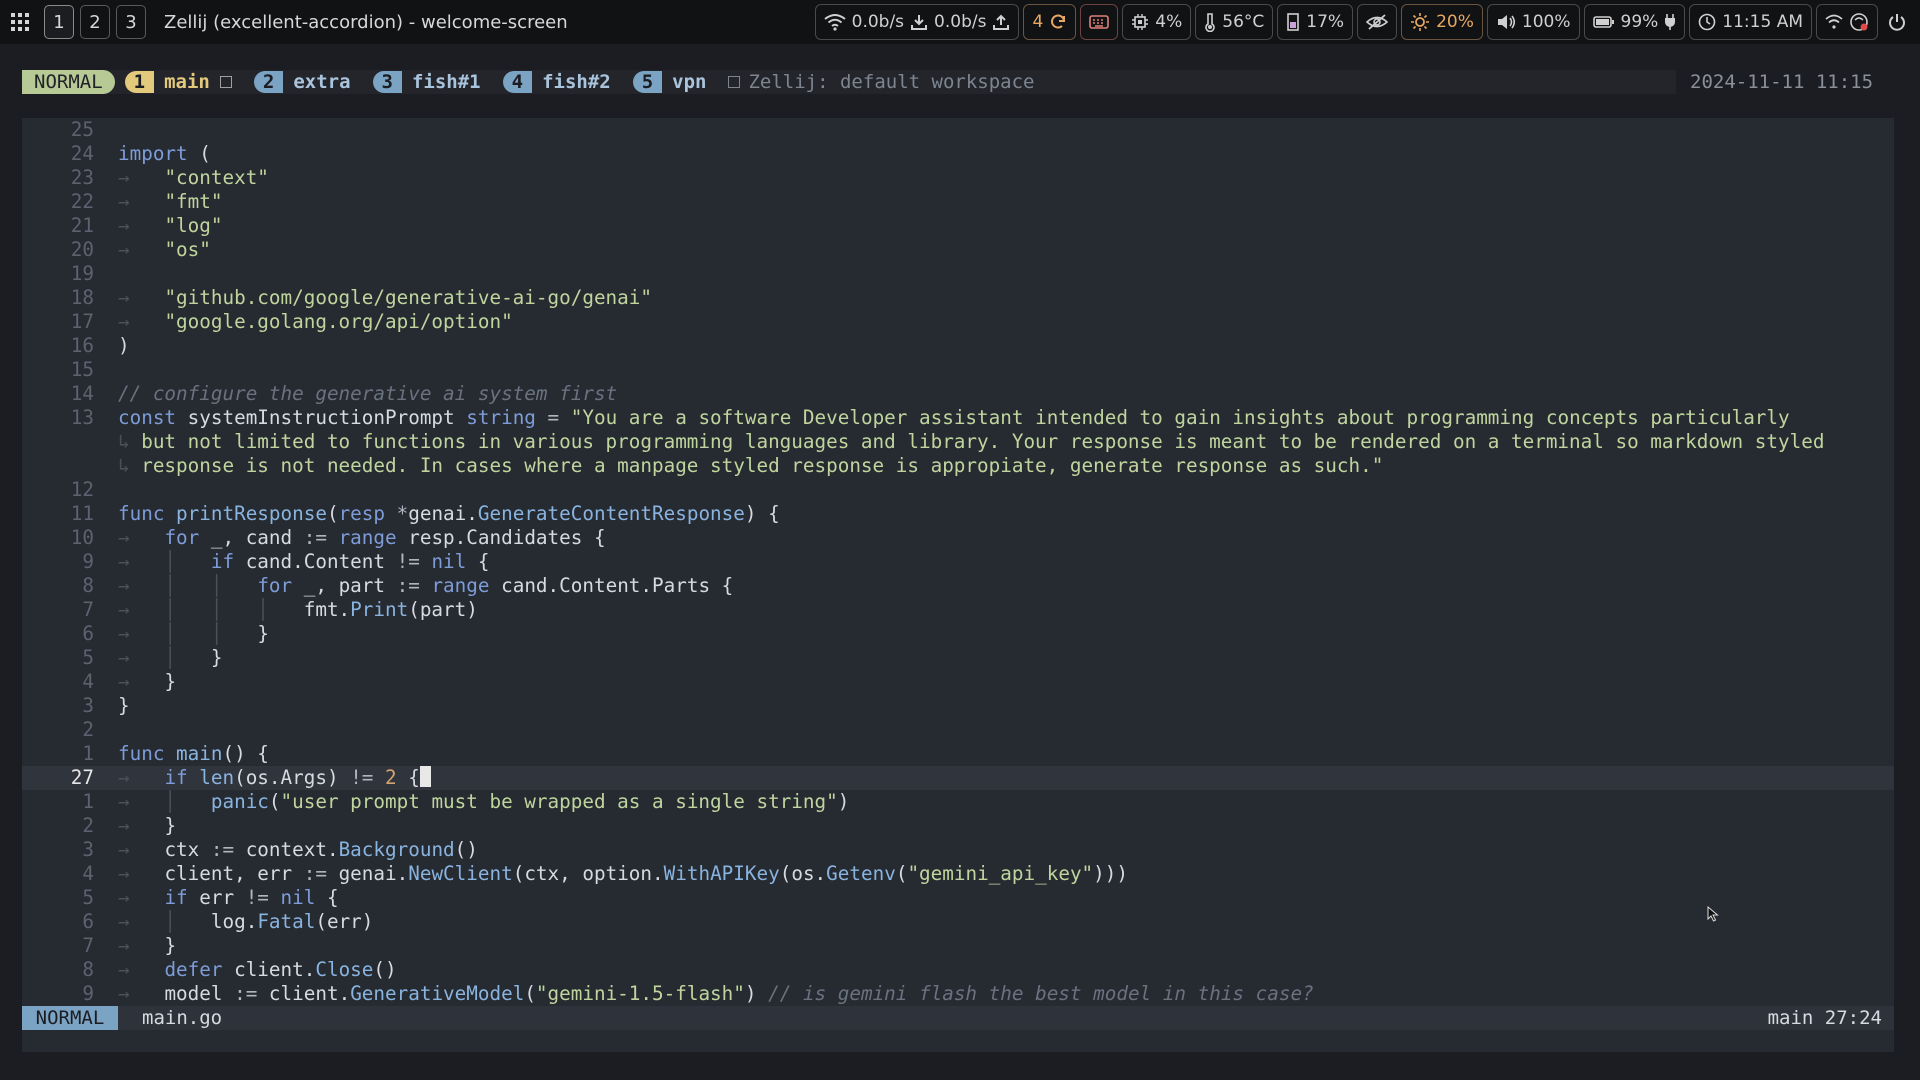 The width and height of the screenshot is (1920, 1080). What do you see at coordinates (1325, 22) in the screenshot?
I see `memory-usage: 17%` at bounding box center [1325, 22].